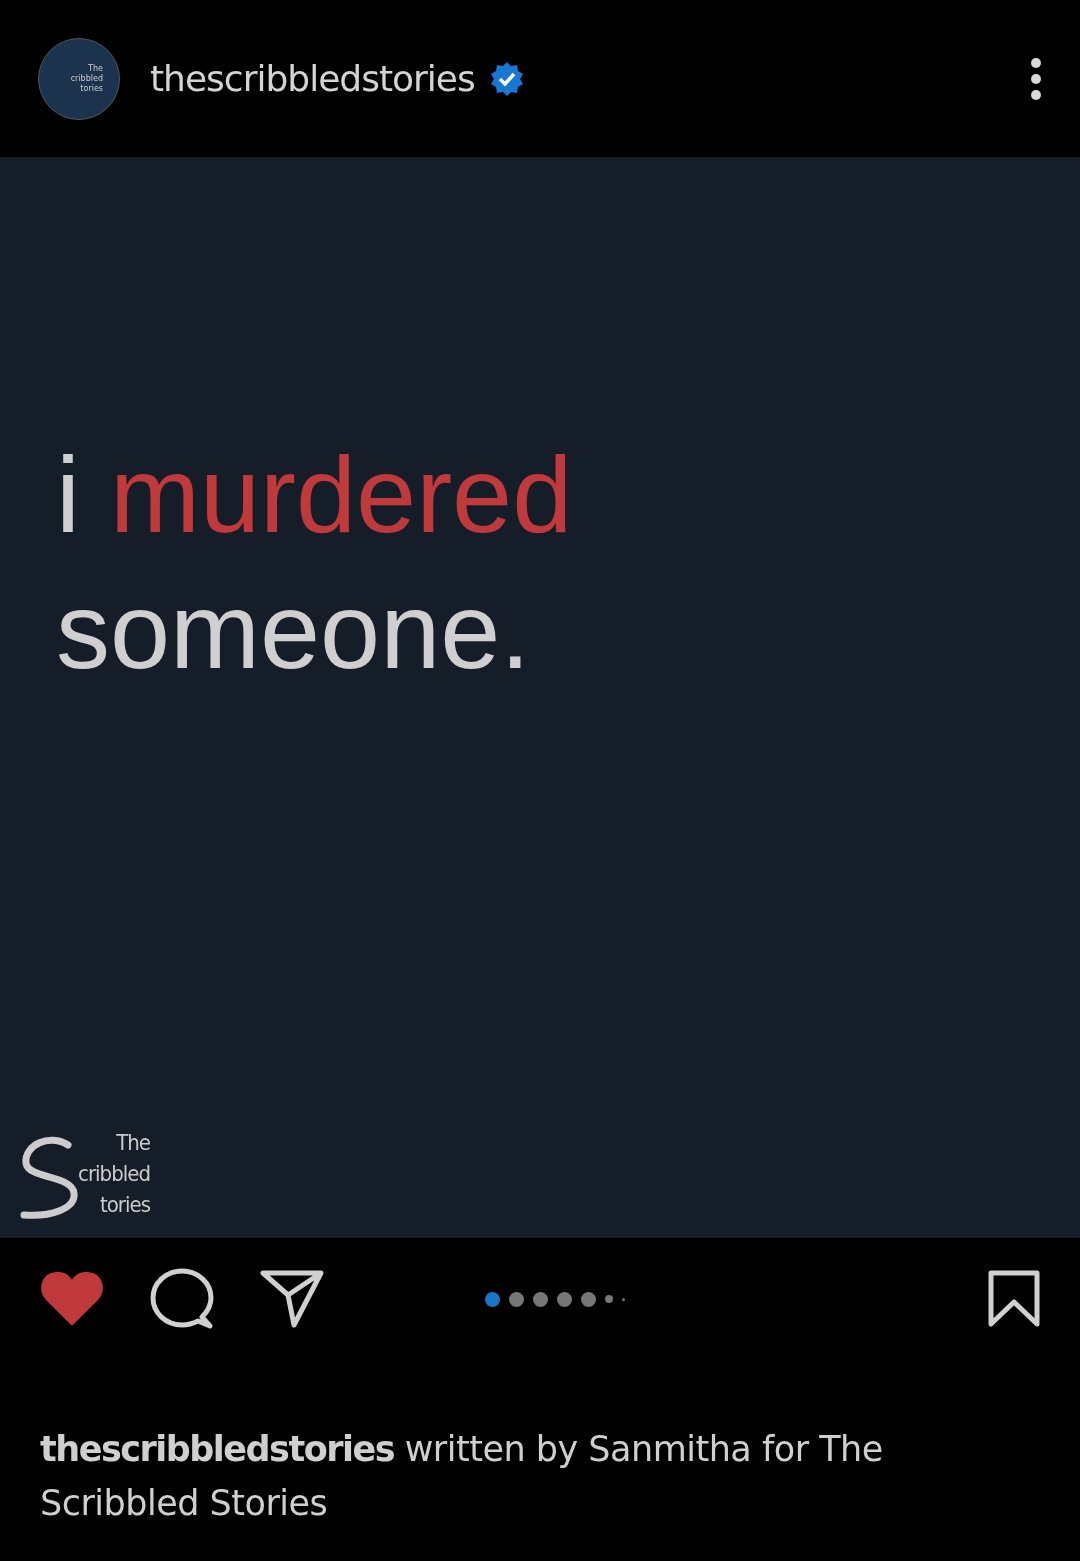  I want to click on avatar-text: The, so click(95, 68).